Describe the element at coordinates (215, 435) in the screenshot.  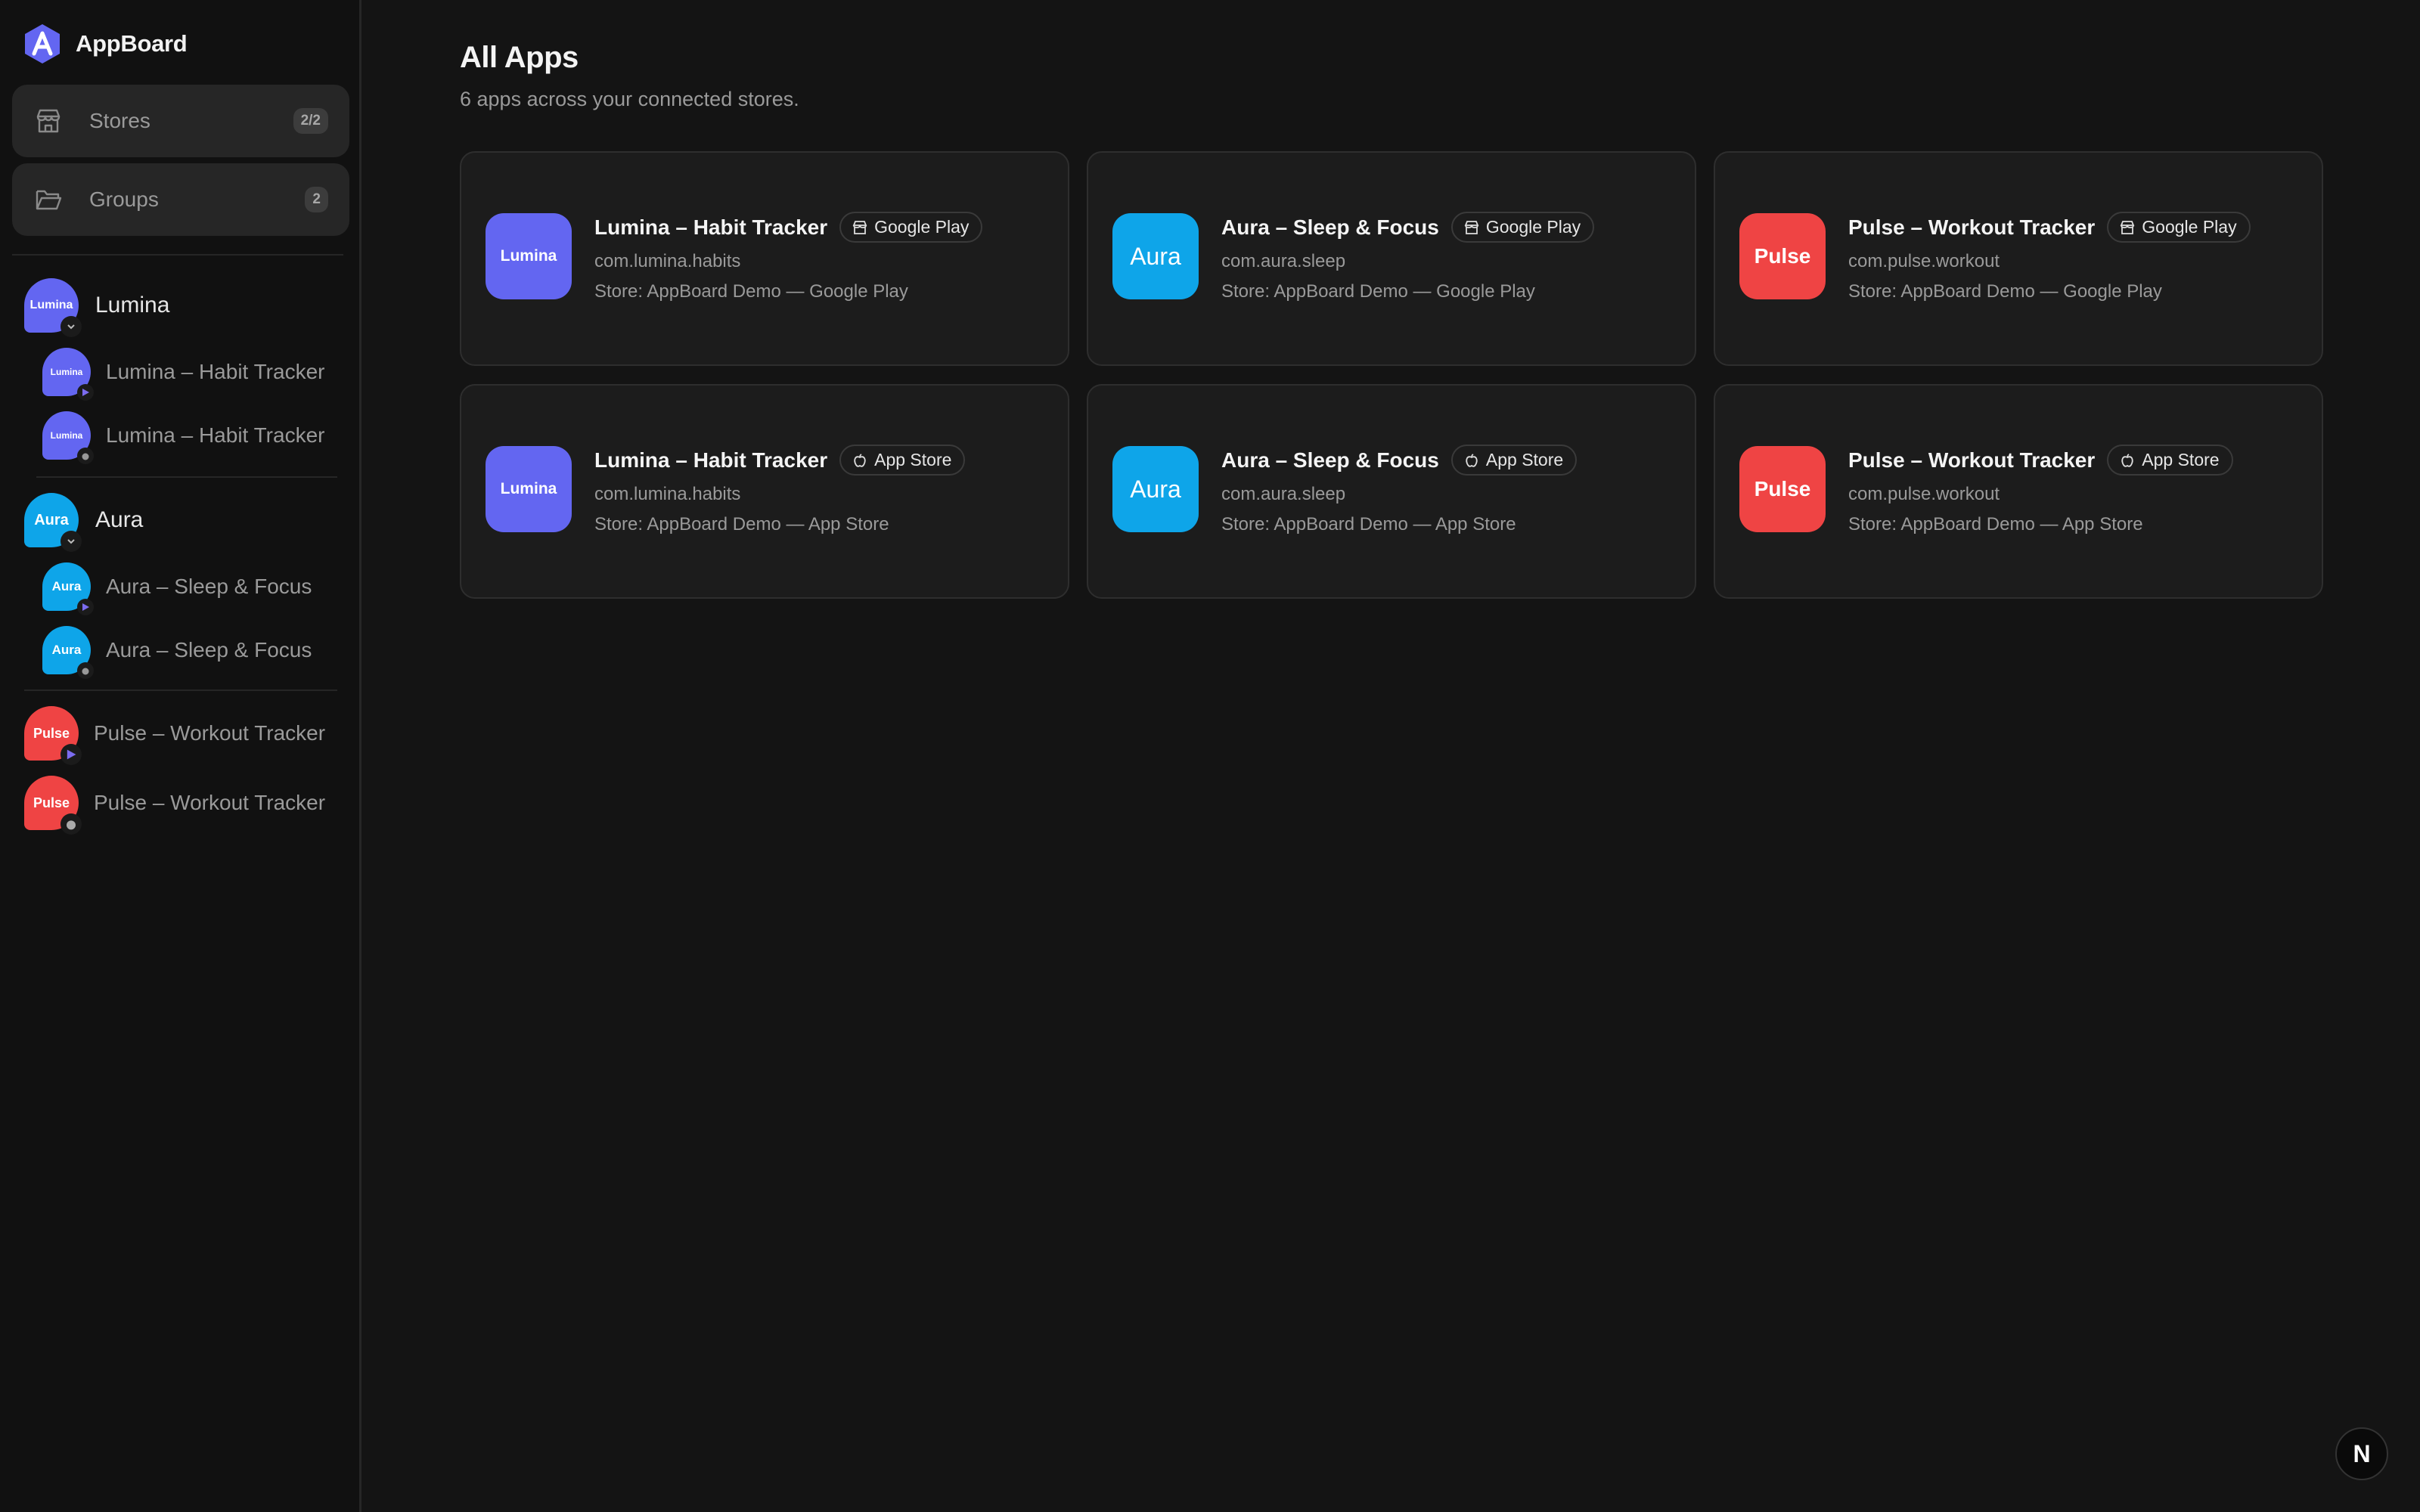
I see `sidebar-item-label: Lumina – Habit Tracker` at that location.